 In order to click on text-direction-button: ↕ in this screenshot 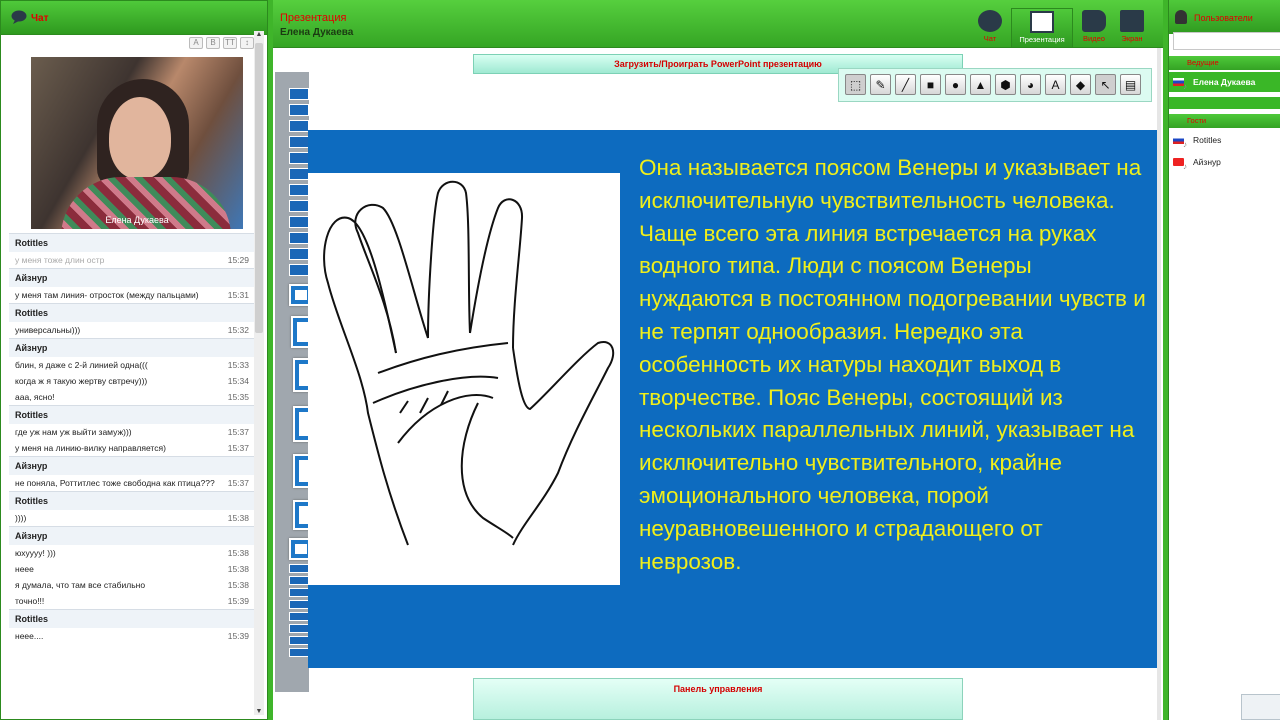, I will do `click(247, 43)`.